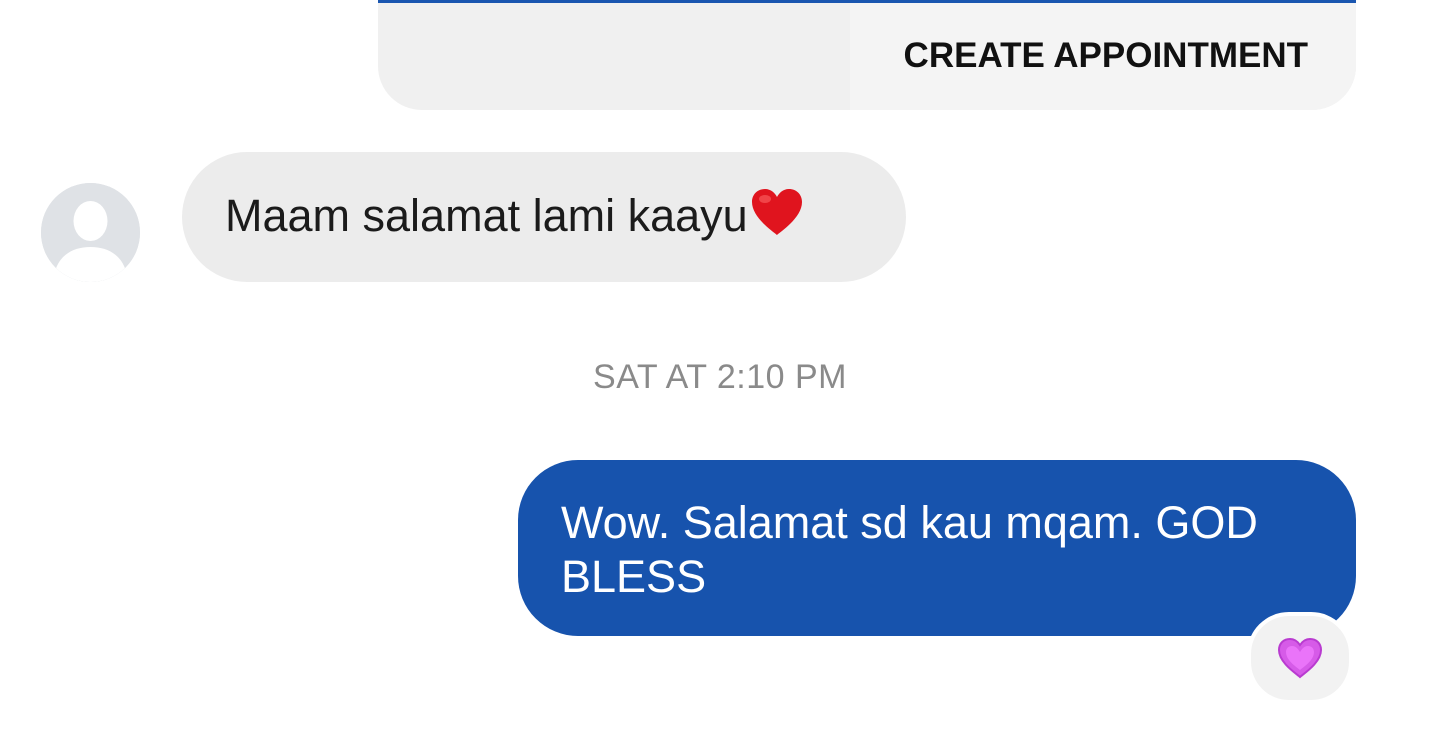  I want to click on incoming-message-text: Maam salamat lami kaayu, so click(514, 217).